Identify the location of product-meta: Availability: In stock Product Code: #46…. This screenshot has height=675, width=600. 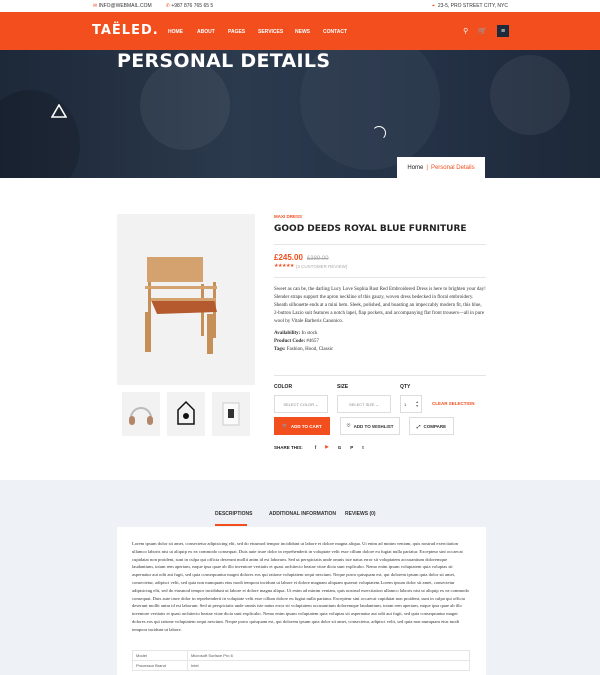
(380, 342).